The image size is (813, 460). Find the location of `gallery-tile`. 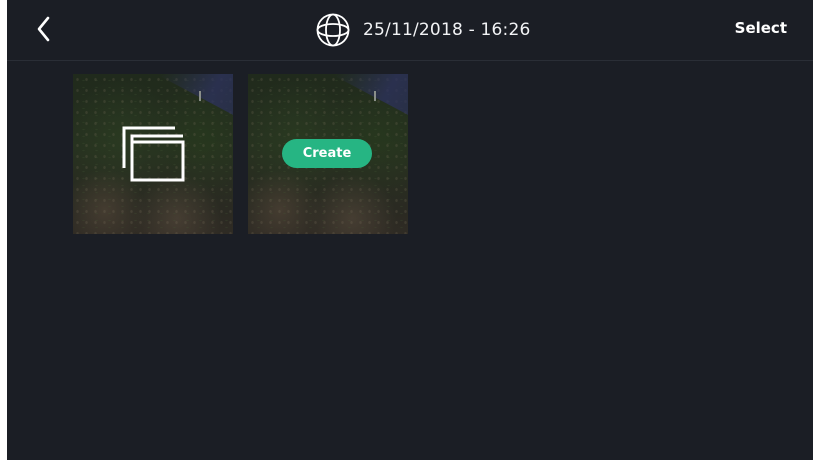

gallery-tile is located at coordinates (153, 154).